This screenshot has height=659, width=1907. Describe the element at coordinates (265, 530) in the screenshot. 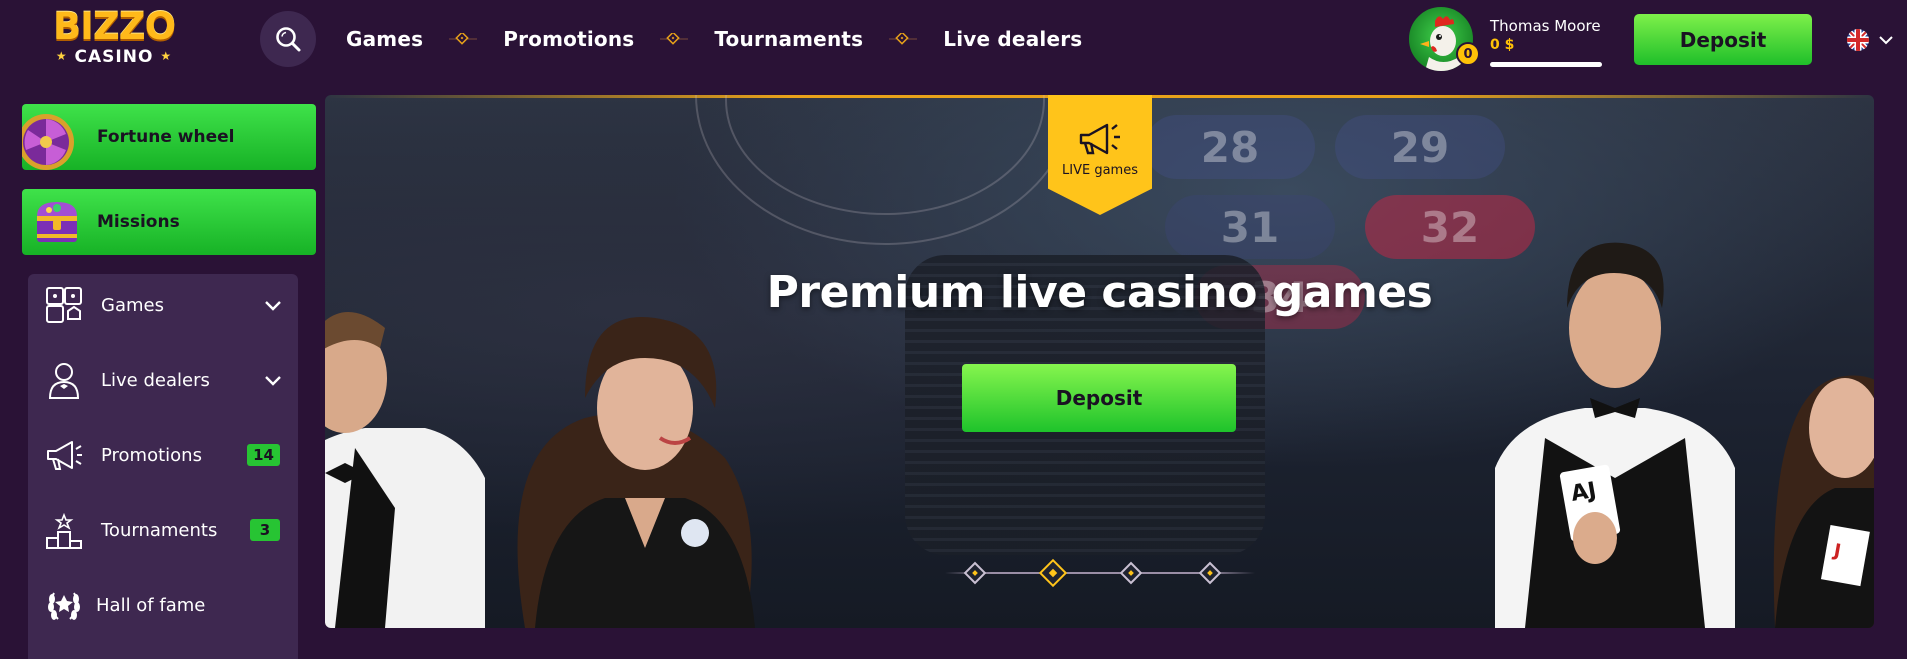

I see `tournaments-count-badge: 3` at that location.